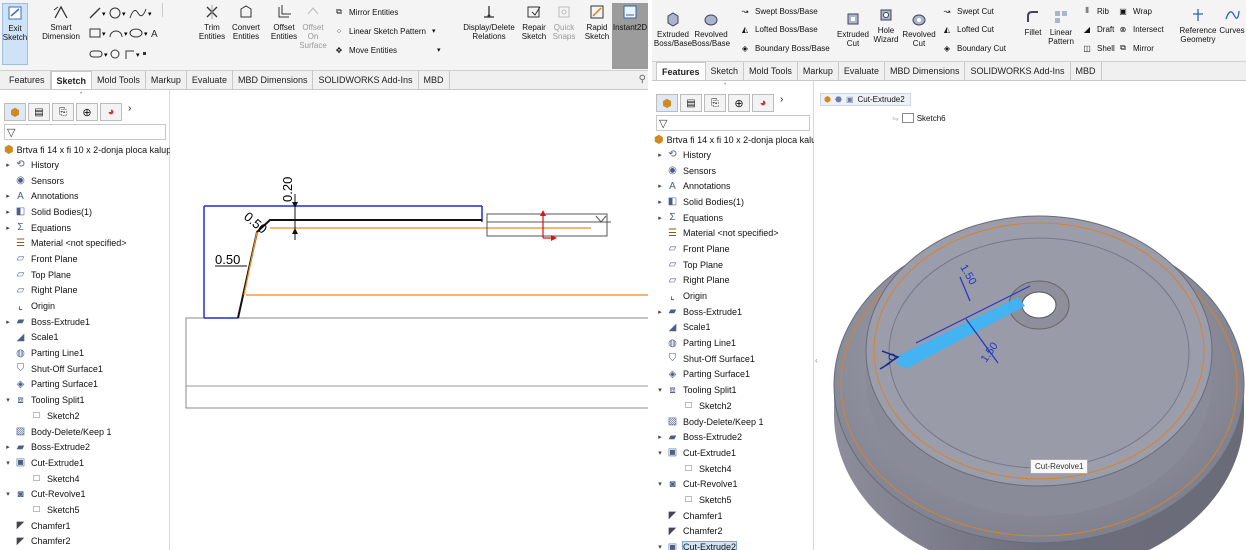  Describe the element at coordinates (732, 544) in the screenshot. I see `tree-item: ▾ ▣ Cut-Extrude2` at that location.